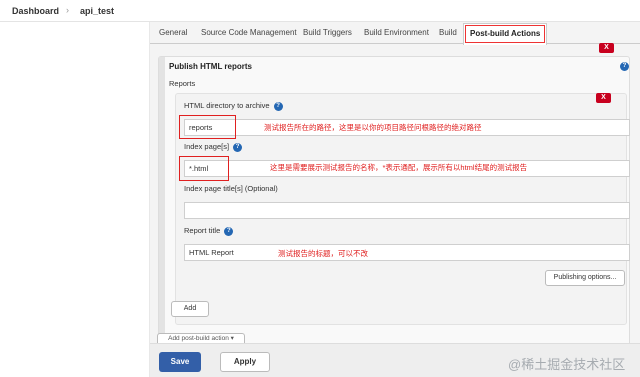  Describe the element at coordinates (327, 32) in the screenshot. I see `tab-build-triggers: Build Triggers` at that location.